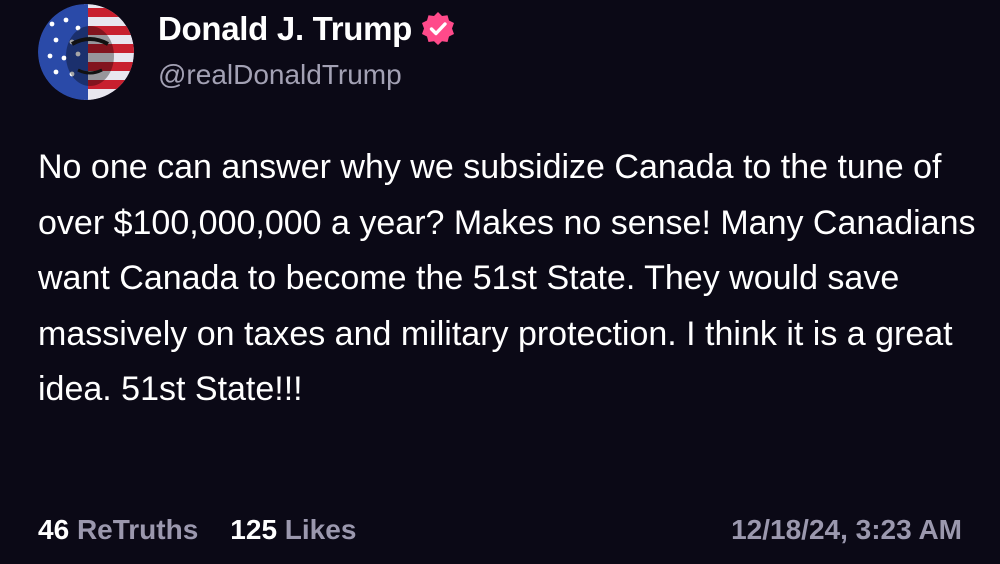  Describe the element at coordinates (438, 29) in the screenshot. I see `verified-badge-icon` at that location.